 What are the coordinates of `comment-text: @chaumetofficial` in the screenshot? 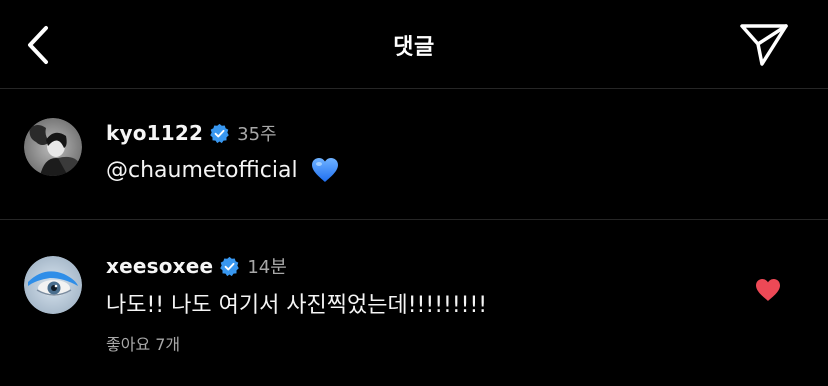 It's located at (223, 170).